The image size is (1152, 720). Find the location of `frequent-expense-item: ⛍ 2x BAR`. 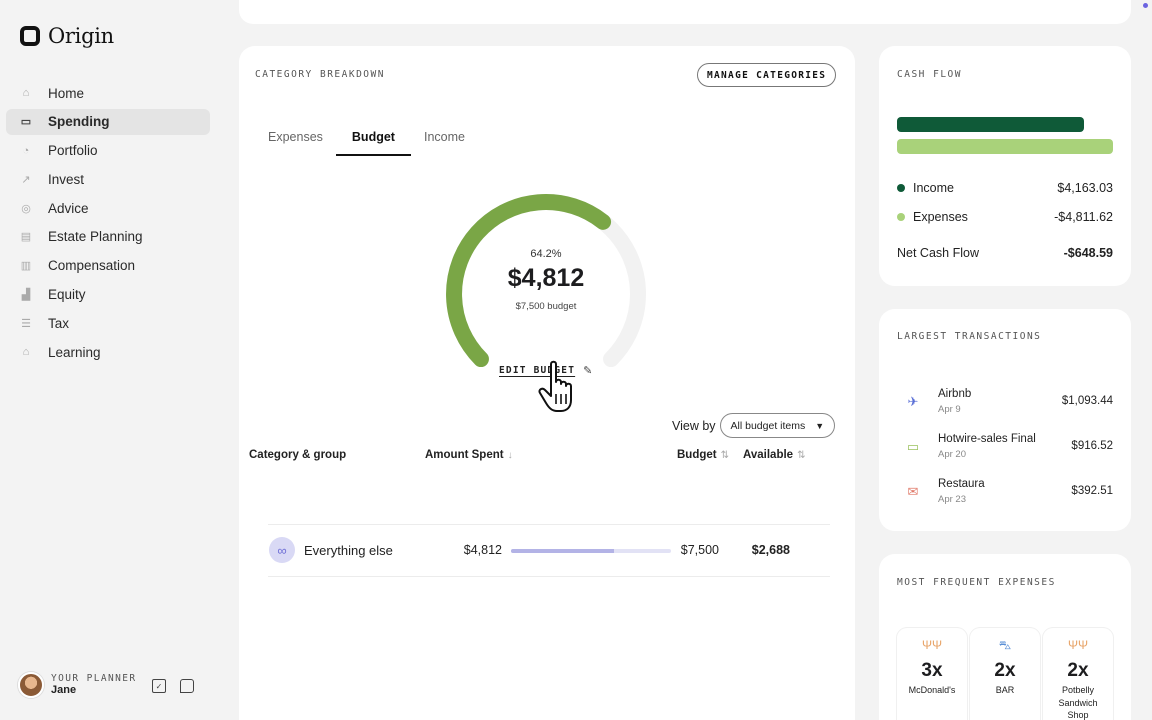

frequent-expense-item: ⛍ 2x BAR is located at coordinates (1005, 674).